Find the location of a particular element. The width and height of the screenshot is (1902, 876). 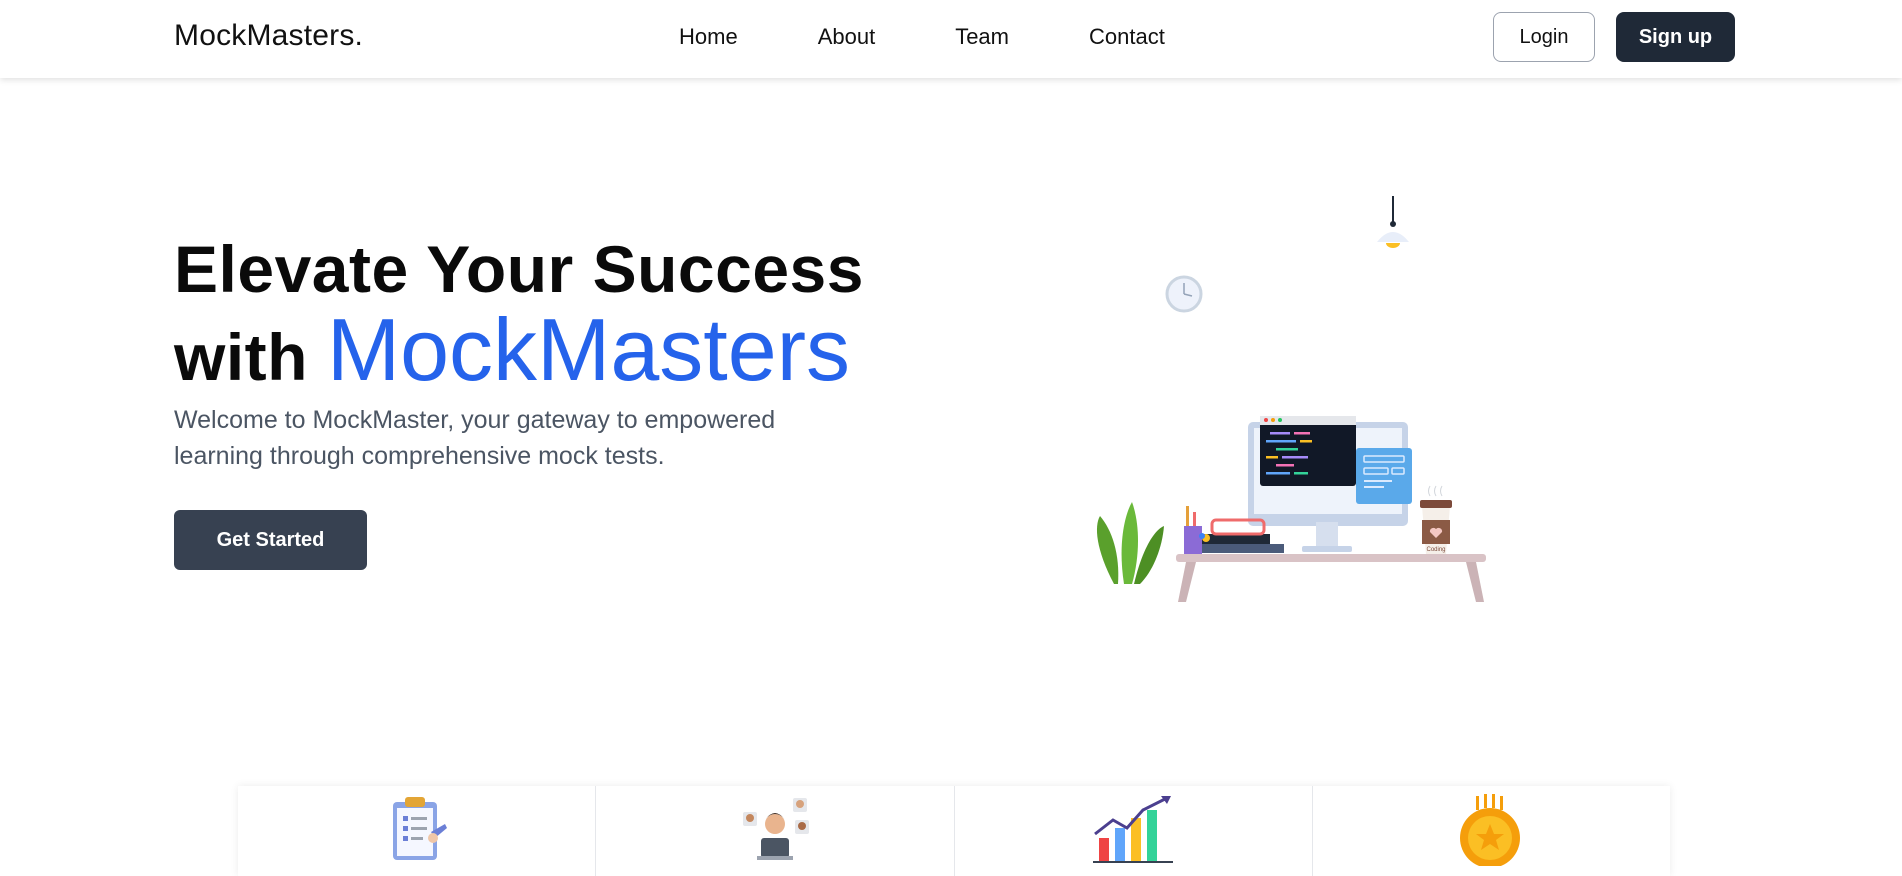

coffee-cup-icon: Coding is located at coordinates (1436, 519).